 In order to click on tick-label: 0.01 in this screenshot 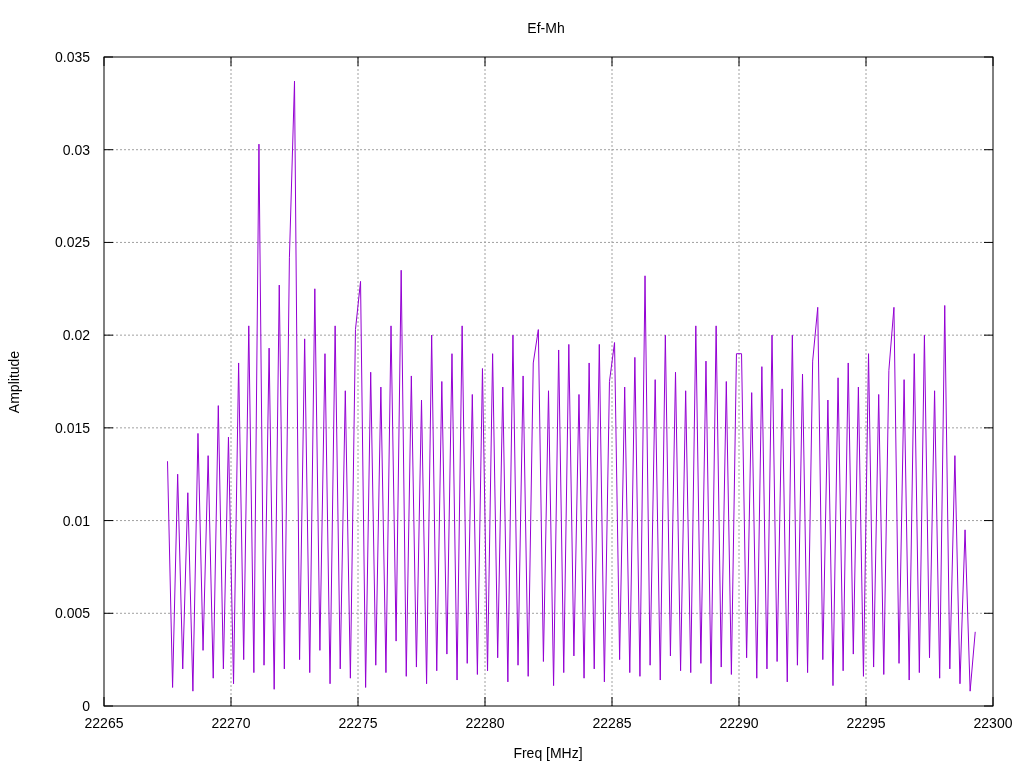, I will do `click(76, 520)`.